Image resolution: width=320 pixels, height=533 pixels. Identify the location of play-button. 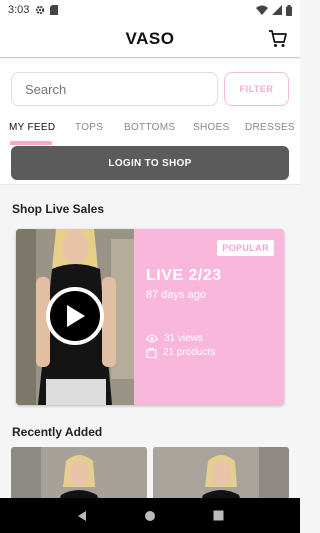
(75, 316).